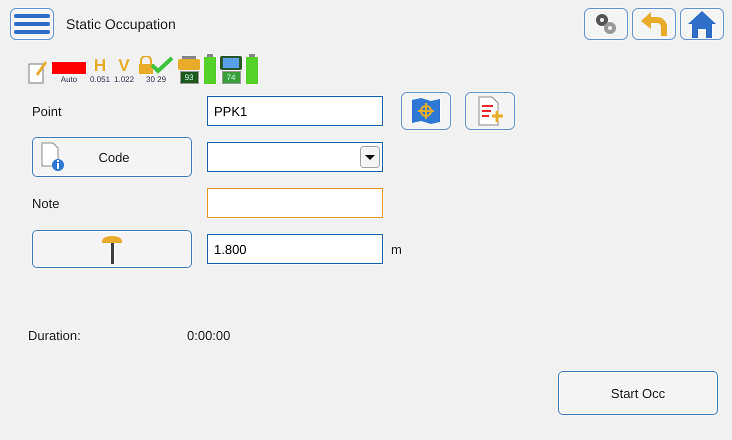  What do you see at coordinates (69, 79) in the screenshot?
I see `solution-mode: Auto` at bounding box center [69, 79].